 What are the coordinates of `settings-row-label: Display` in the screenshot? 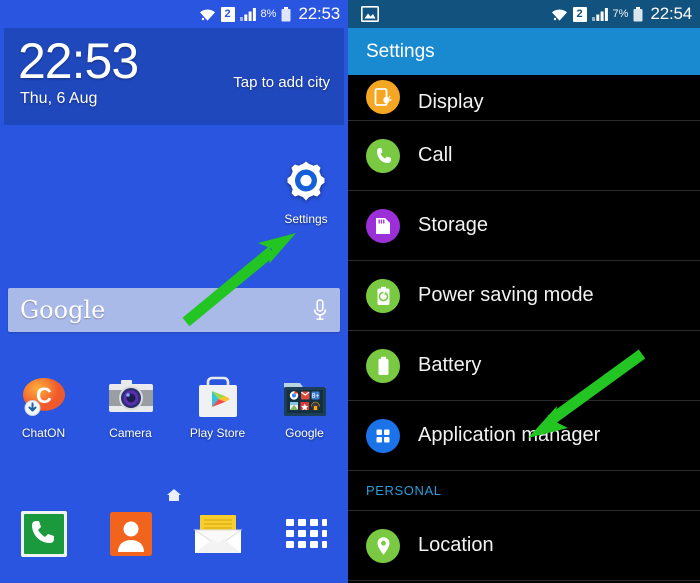 It's located at (451, 102).